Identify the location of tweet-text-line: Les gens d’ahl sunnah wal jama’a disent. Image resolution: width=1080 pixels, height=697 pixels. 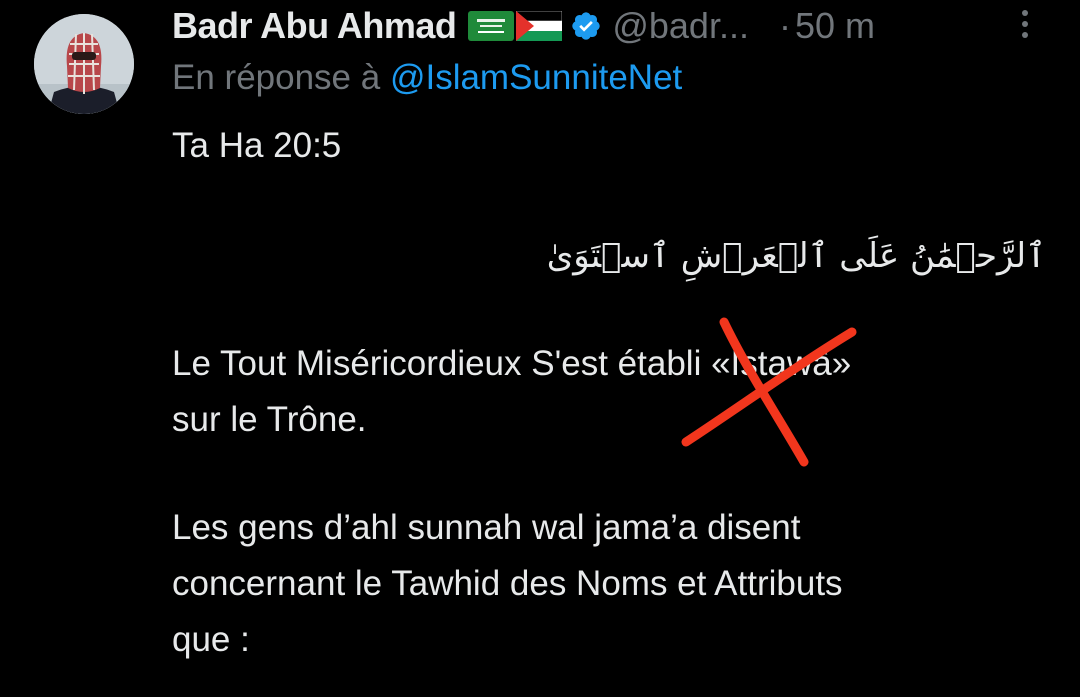
(486, 527).